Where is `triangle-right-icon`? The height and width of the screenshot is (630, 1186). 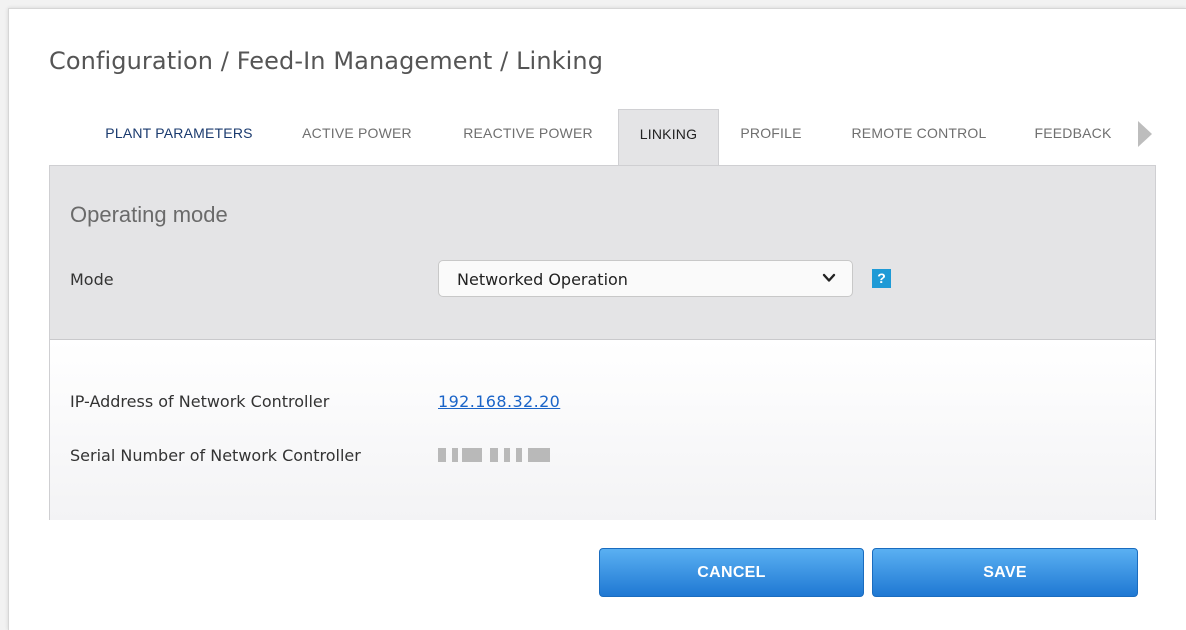
triangle-right-icon is located at coordinates (1145, 134).